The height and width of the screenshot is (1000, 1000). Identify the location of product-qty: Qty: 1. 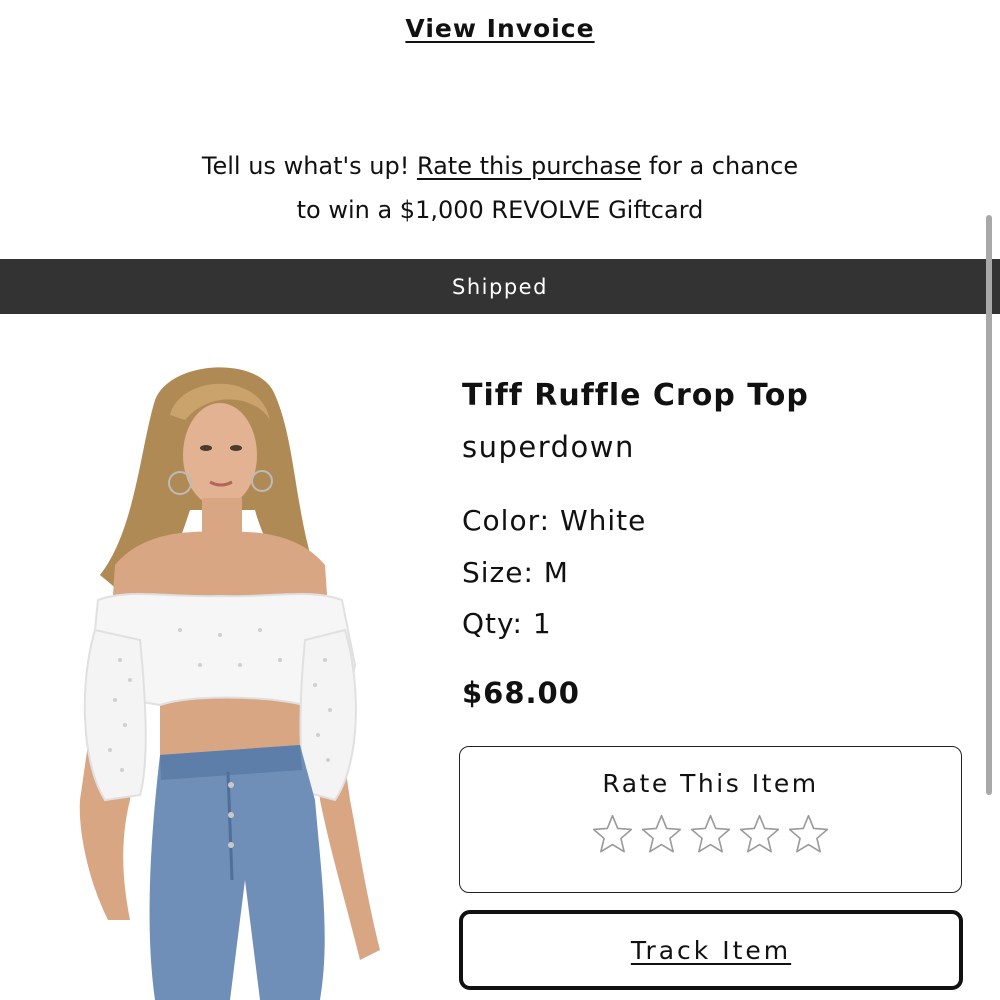
(507, 623).